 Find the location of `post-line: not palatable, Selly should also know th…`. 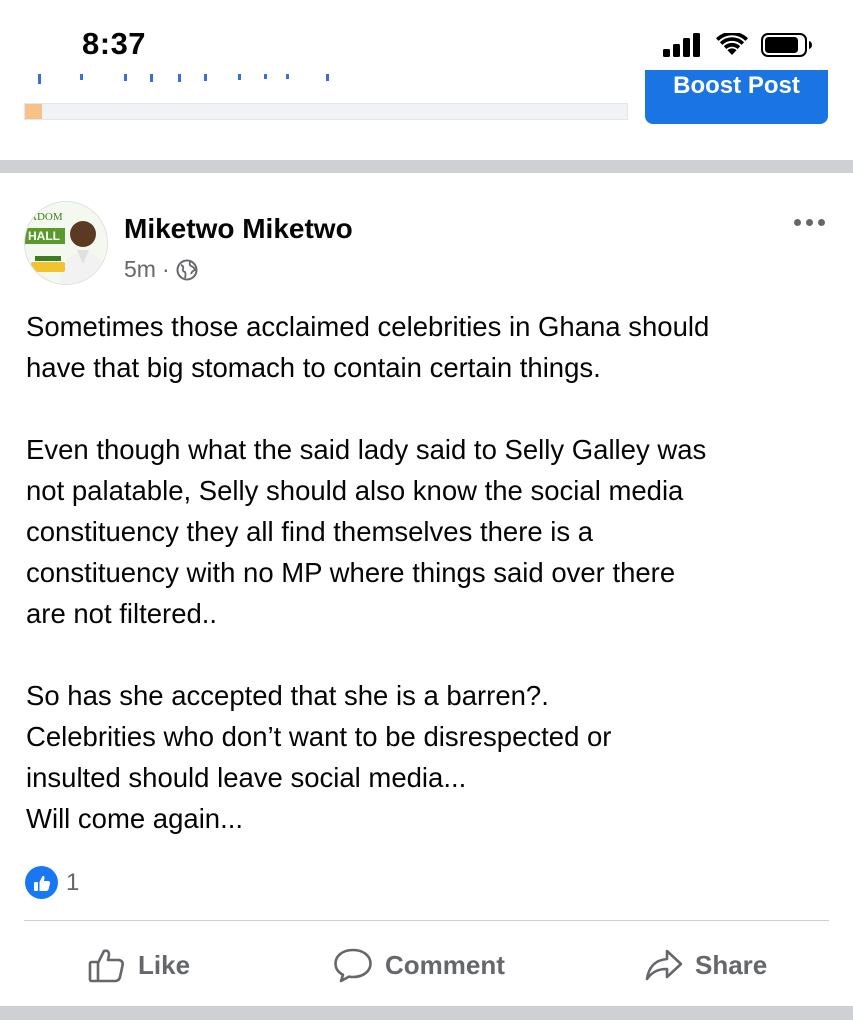

post-line: not palatable, Selly should also know th… is located at coordinates (355, 490).